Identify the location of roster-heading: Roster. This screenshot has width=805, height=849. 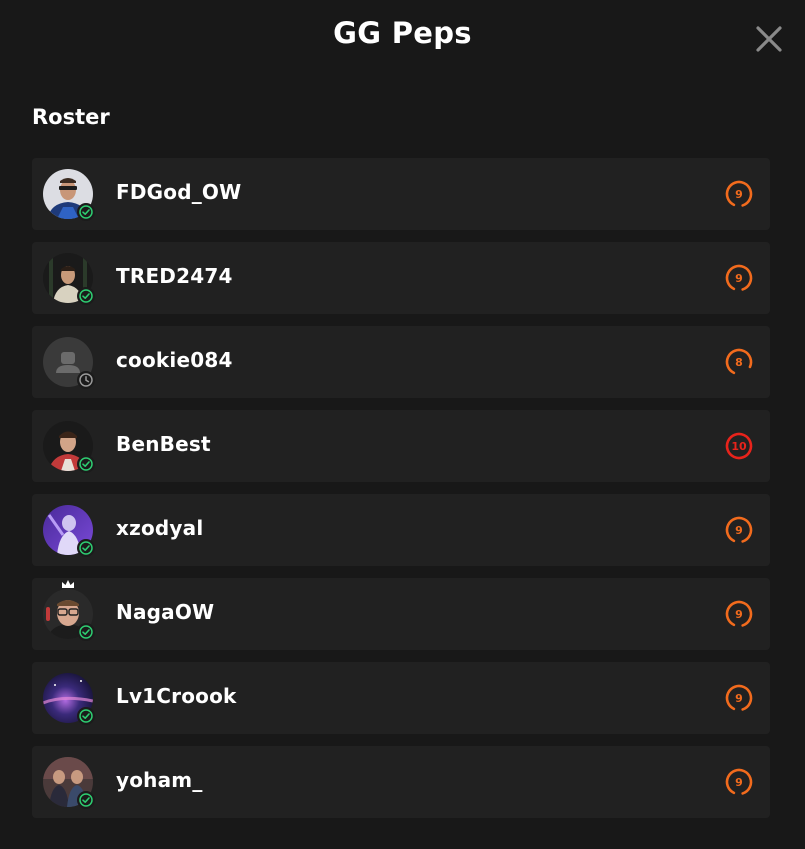
(71, 117).